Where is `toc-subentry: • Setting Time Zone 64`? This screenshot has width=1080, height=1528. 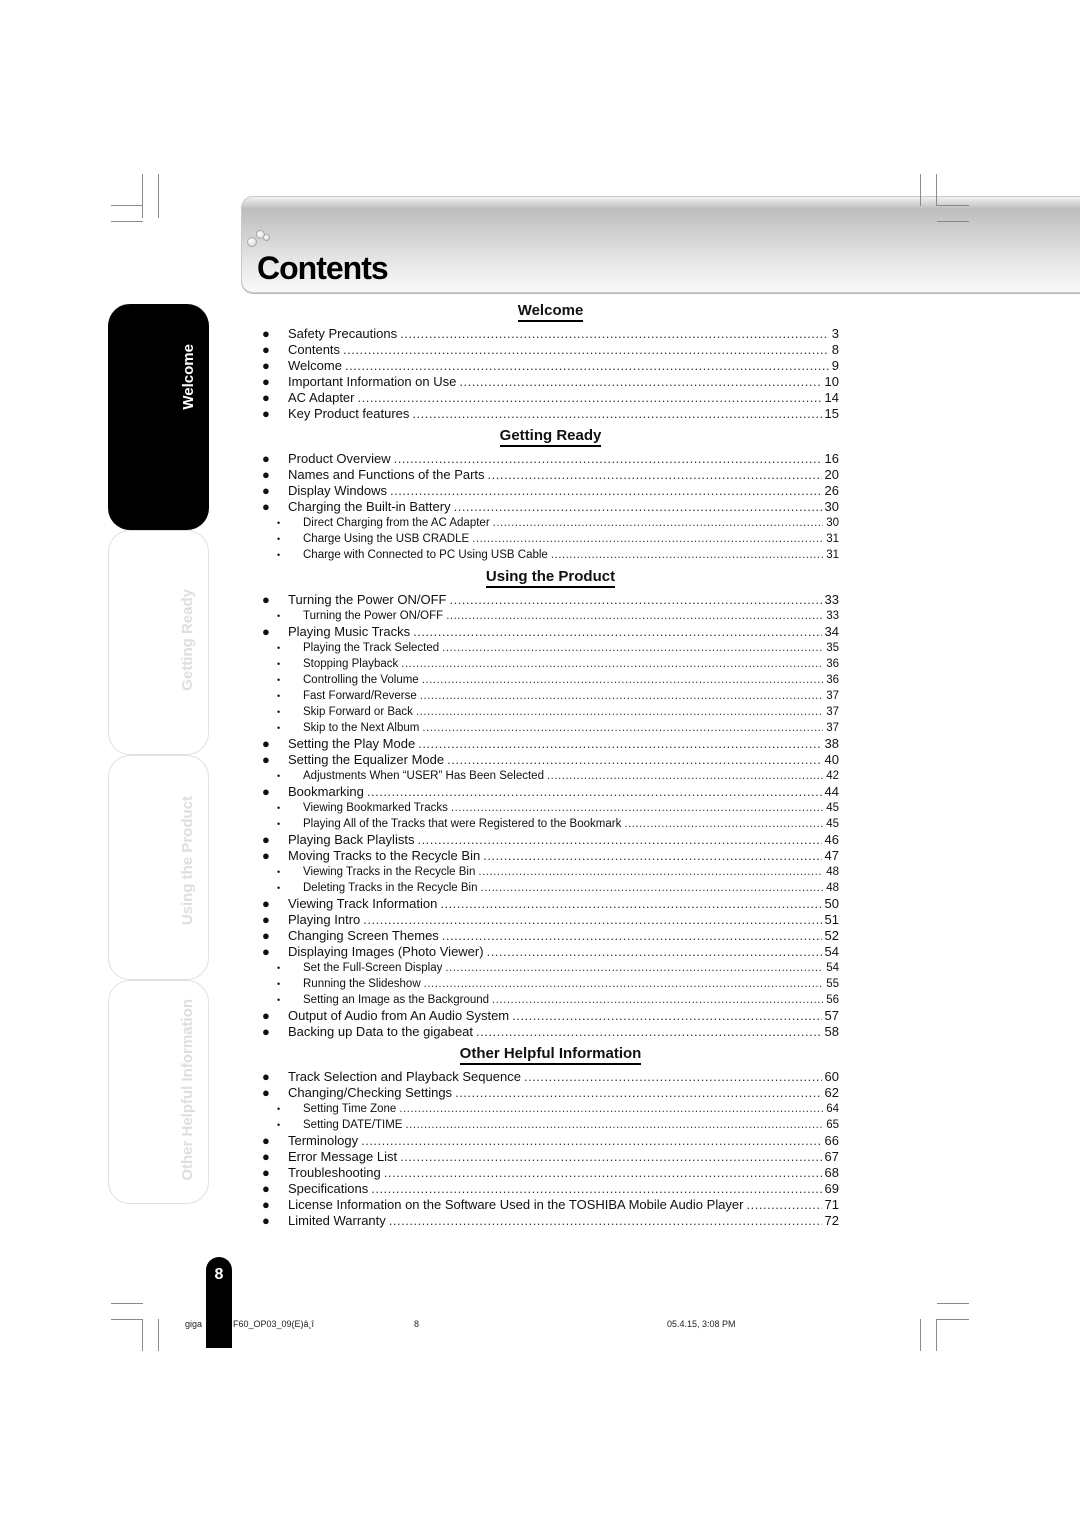 toc-subentry: • Setting Time Zone 64 is located at coordinates (550, 1109).